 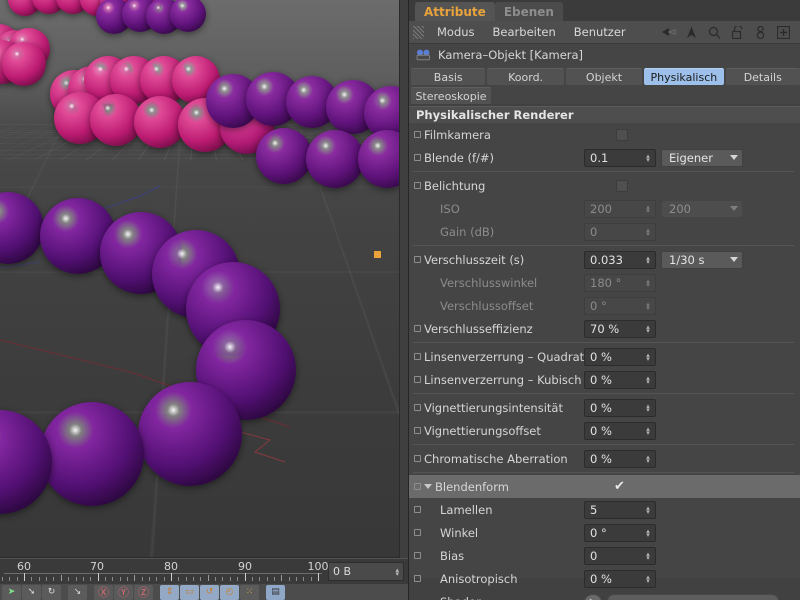 I want to click on number-input-chroma: 0 % ▴ ▾, so click(x=620, y=458).